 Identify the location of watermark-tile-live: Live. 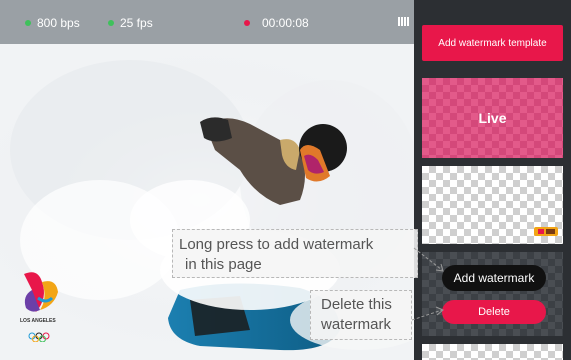
(492, 118).